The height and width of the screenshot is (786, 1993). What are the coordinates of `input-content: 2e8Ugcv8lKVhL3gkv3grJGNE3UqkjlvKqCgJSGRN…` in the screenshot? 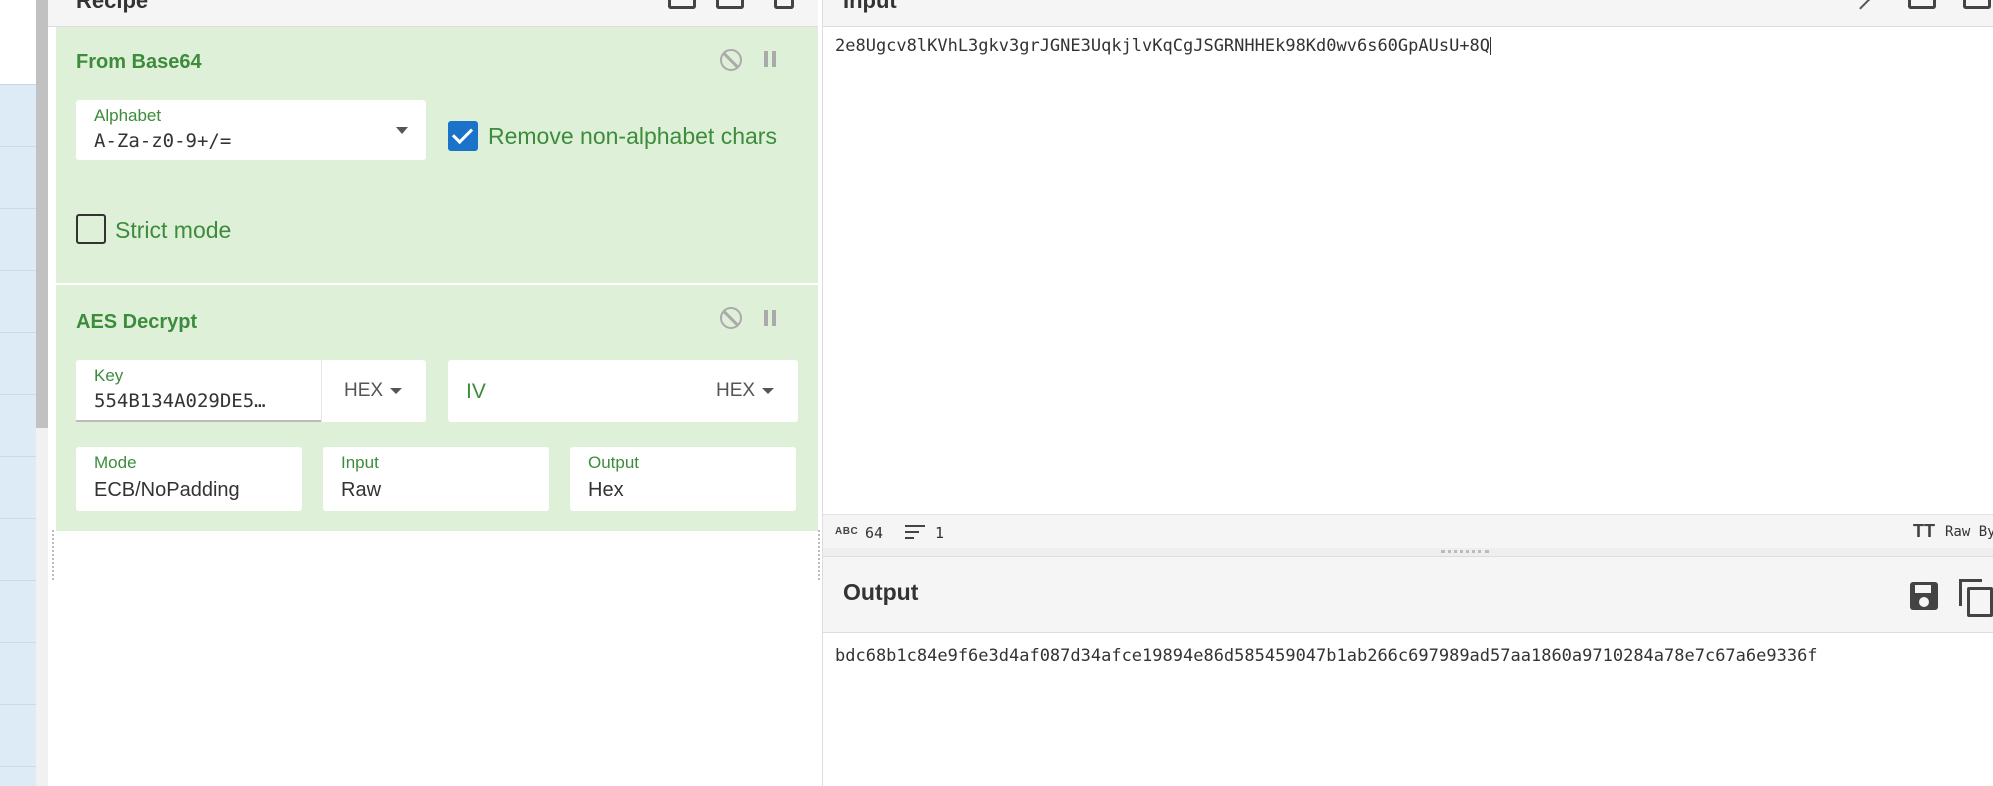 It's located at (1163, 46).